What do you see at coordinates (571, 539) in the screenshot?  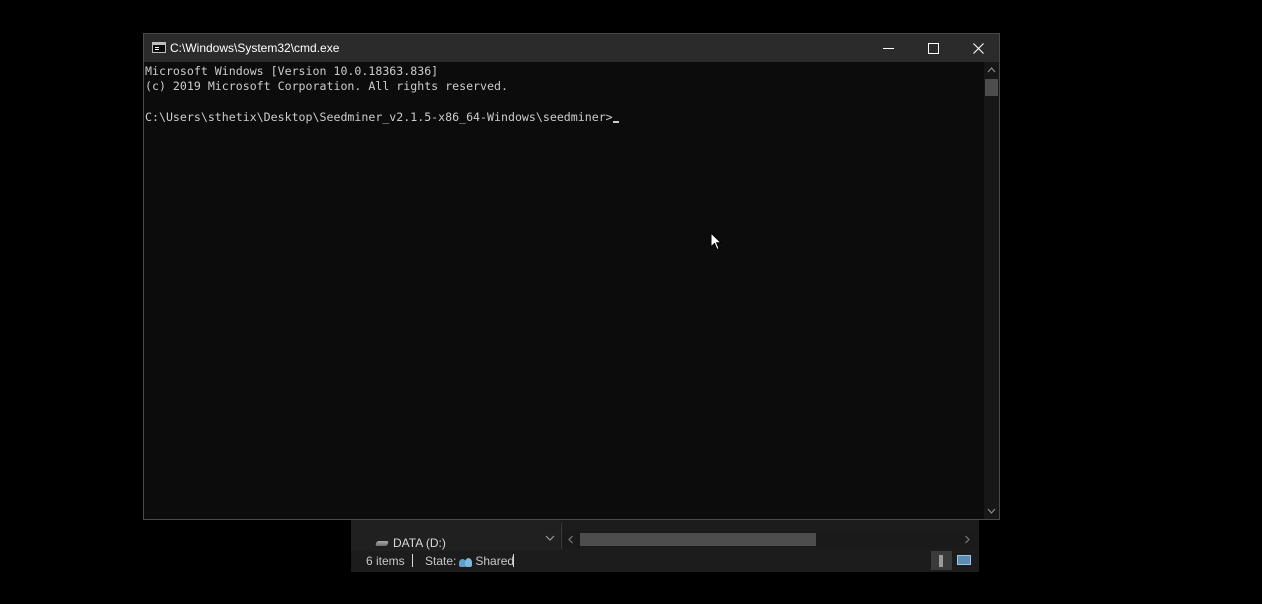 I see `scroll-left-arrow-icon` at bounding box center [571, 539].